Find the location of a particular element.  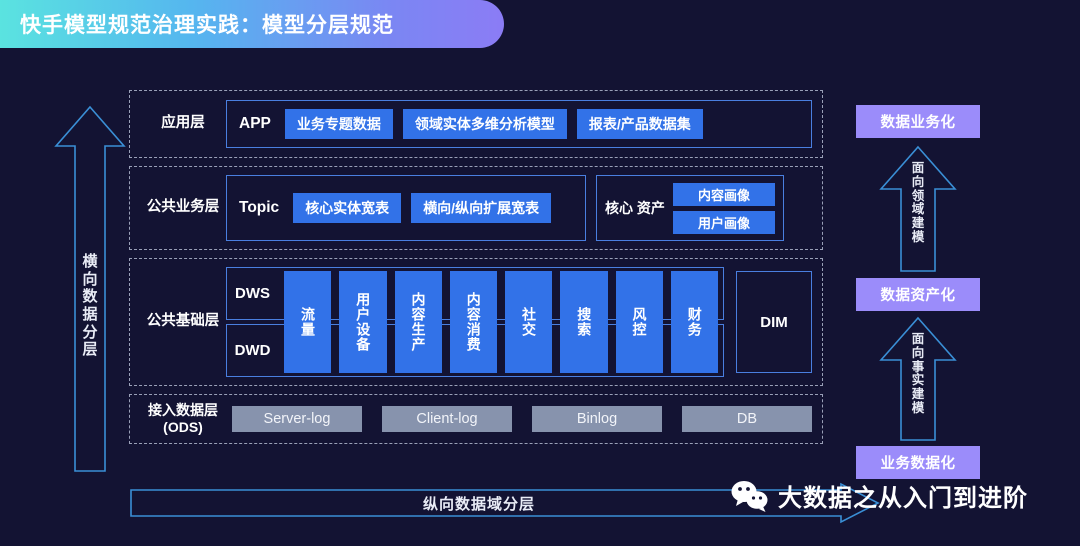

fact-modeling-char-4: 建 is located at coordinates (918, 394).